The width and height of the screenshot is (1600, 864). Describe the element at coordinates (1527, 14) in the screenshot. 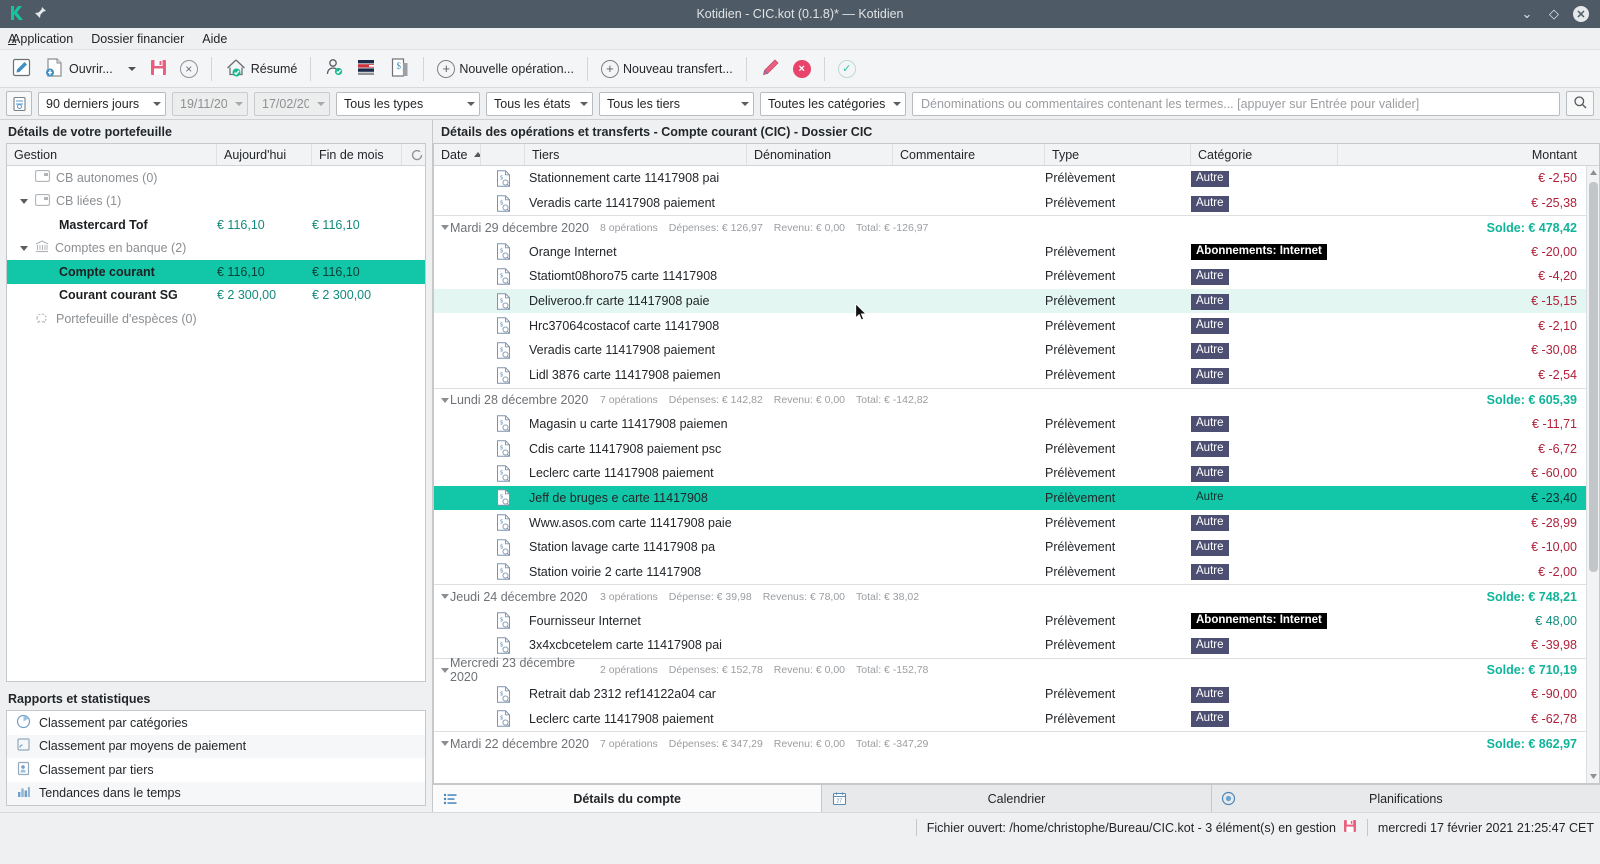

I see `minimize-button: ⌄` at that location.